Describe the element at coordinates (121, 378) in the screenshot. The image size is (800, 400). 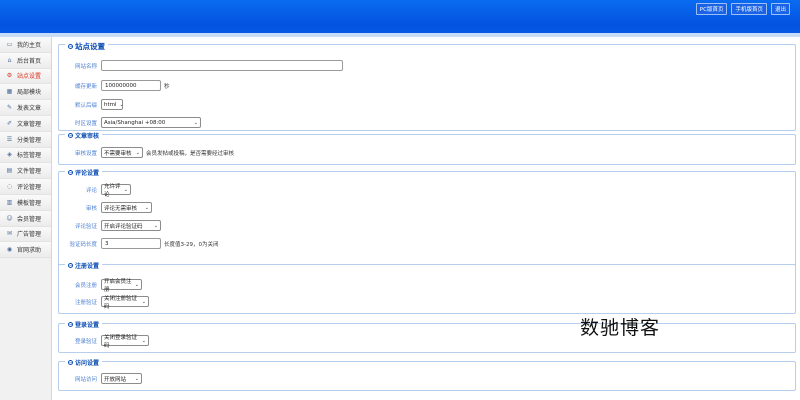
I see `site-access-select: 开放网站 ⌄` at that location.